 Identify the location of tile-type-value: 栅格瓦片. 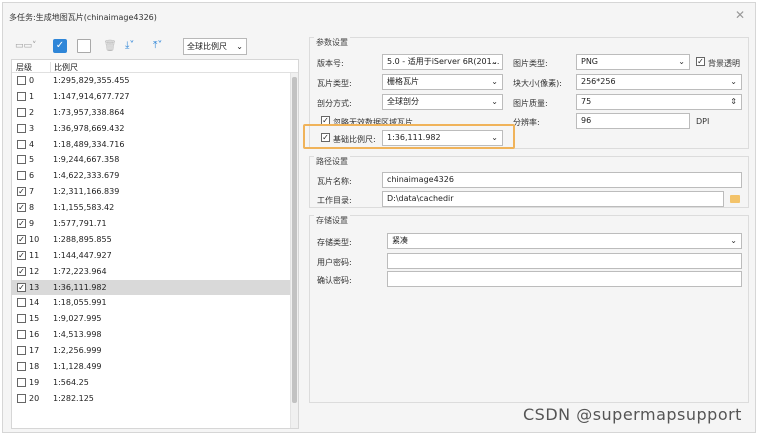
(403, 81).